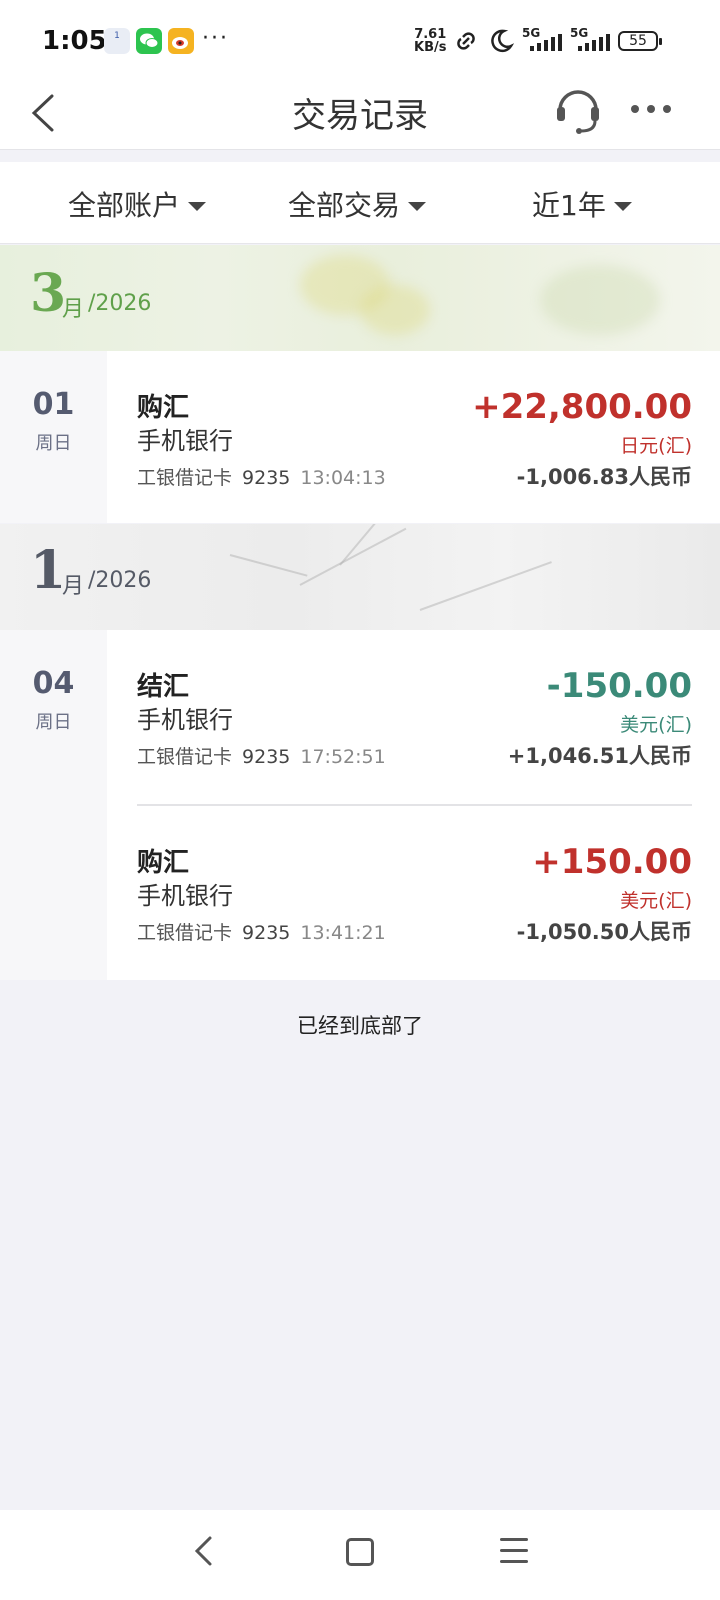 The width and height of the screenshot is (720, 1600). What do you see at coordinates (599, 756) in the screenshot?
I see `transaction-rmb-amount: +1,046.51人民币` at bounding box center [599, 756].